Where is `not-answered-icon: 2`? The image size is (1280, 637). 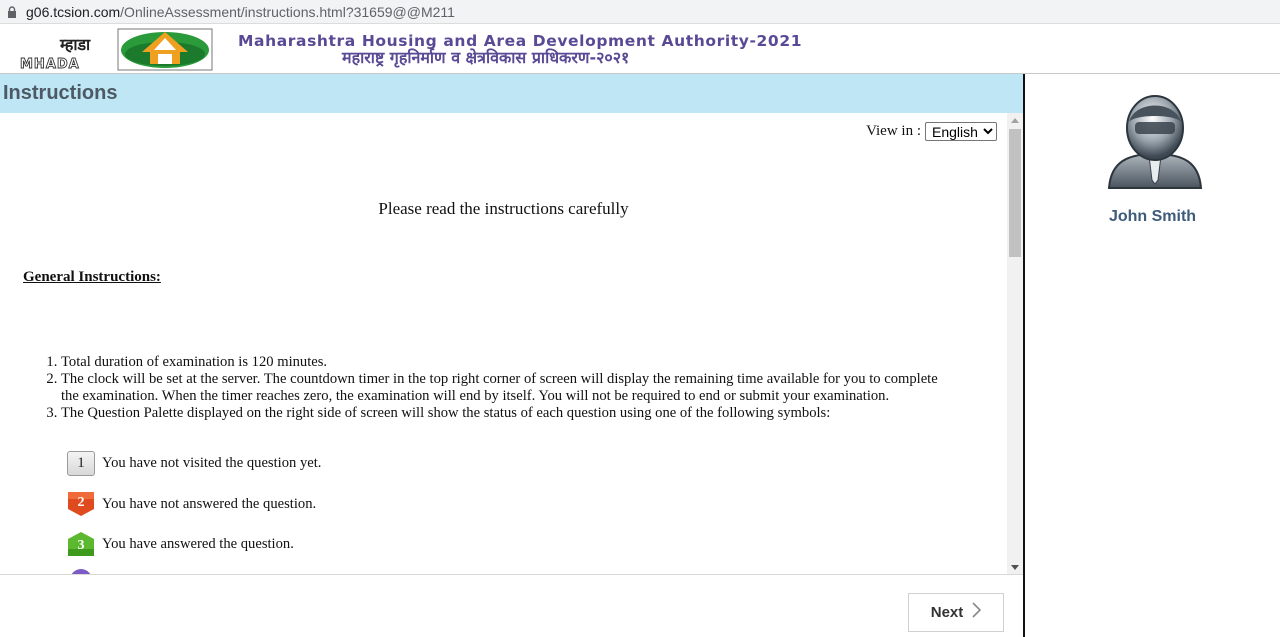
not-answered-icon: 2 is located at coordinates (81, 504).